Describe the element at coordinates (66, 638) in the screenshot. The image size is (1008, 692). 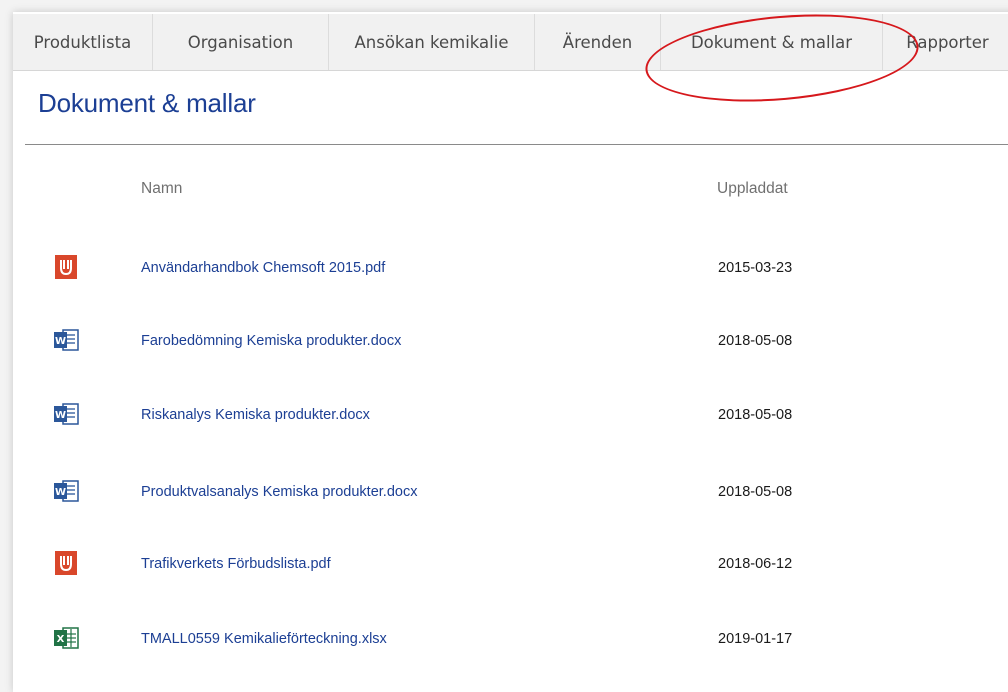
I see `excel-icon: X` at that location.